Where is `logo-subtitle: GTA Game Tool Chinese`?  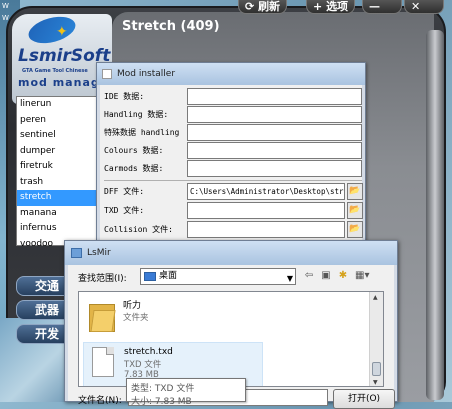 logo-subtitle: GTA Game Tool Chinese is located at coordinates (55, 71).